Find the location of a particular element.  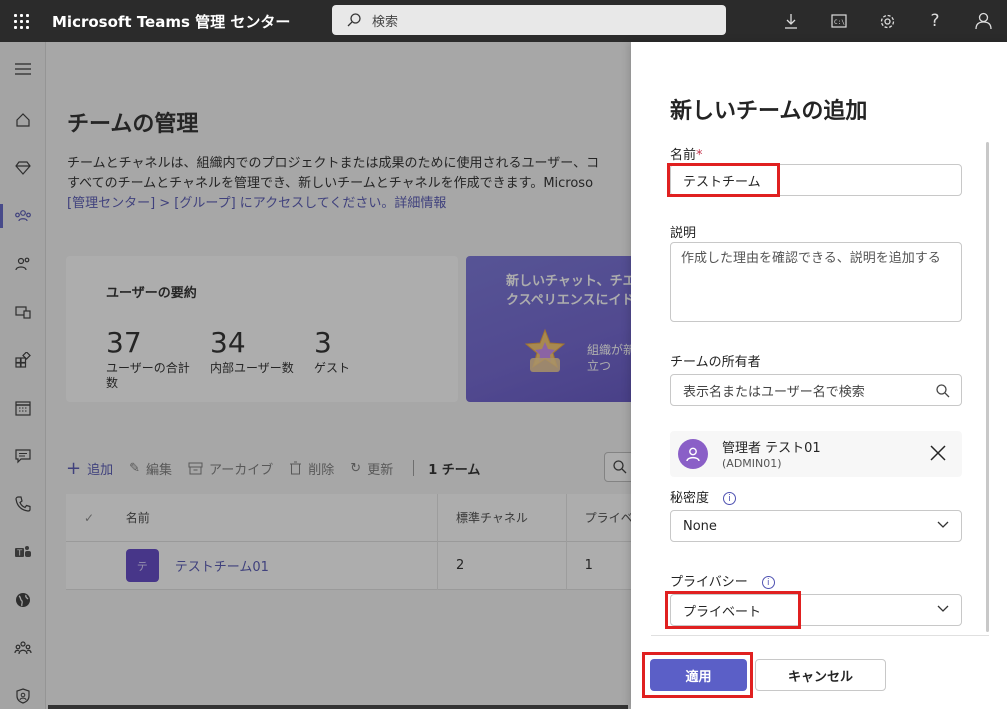

panel-title: 新しいチームの追加 is located at coordinates (769, 111).